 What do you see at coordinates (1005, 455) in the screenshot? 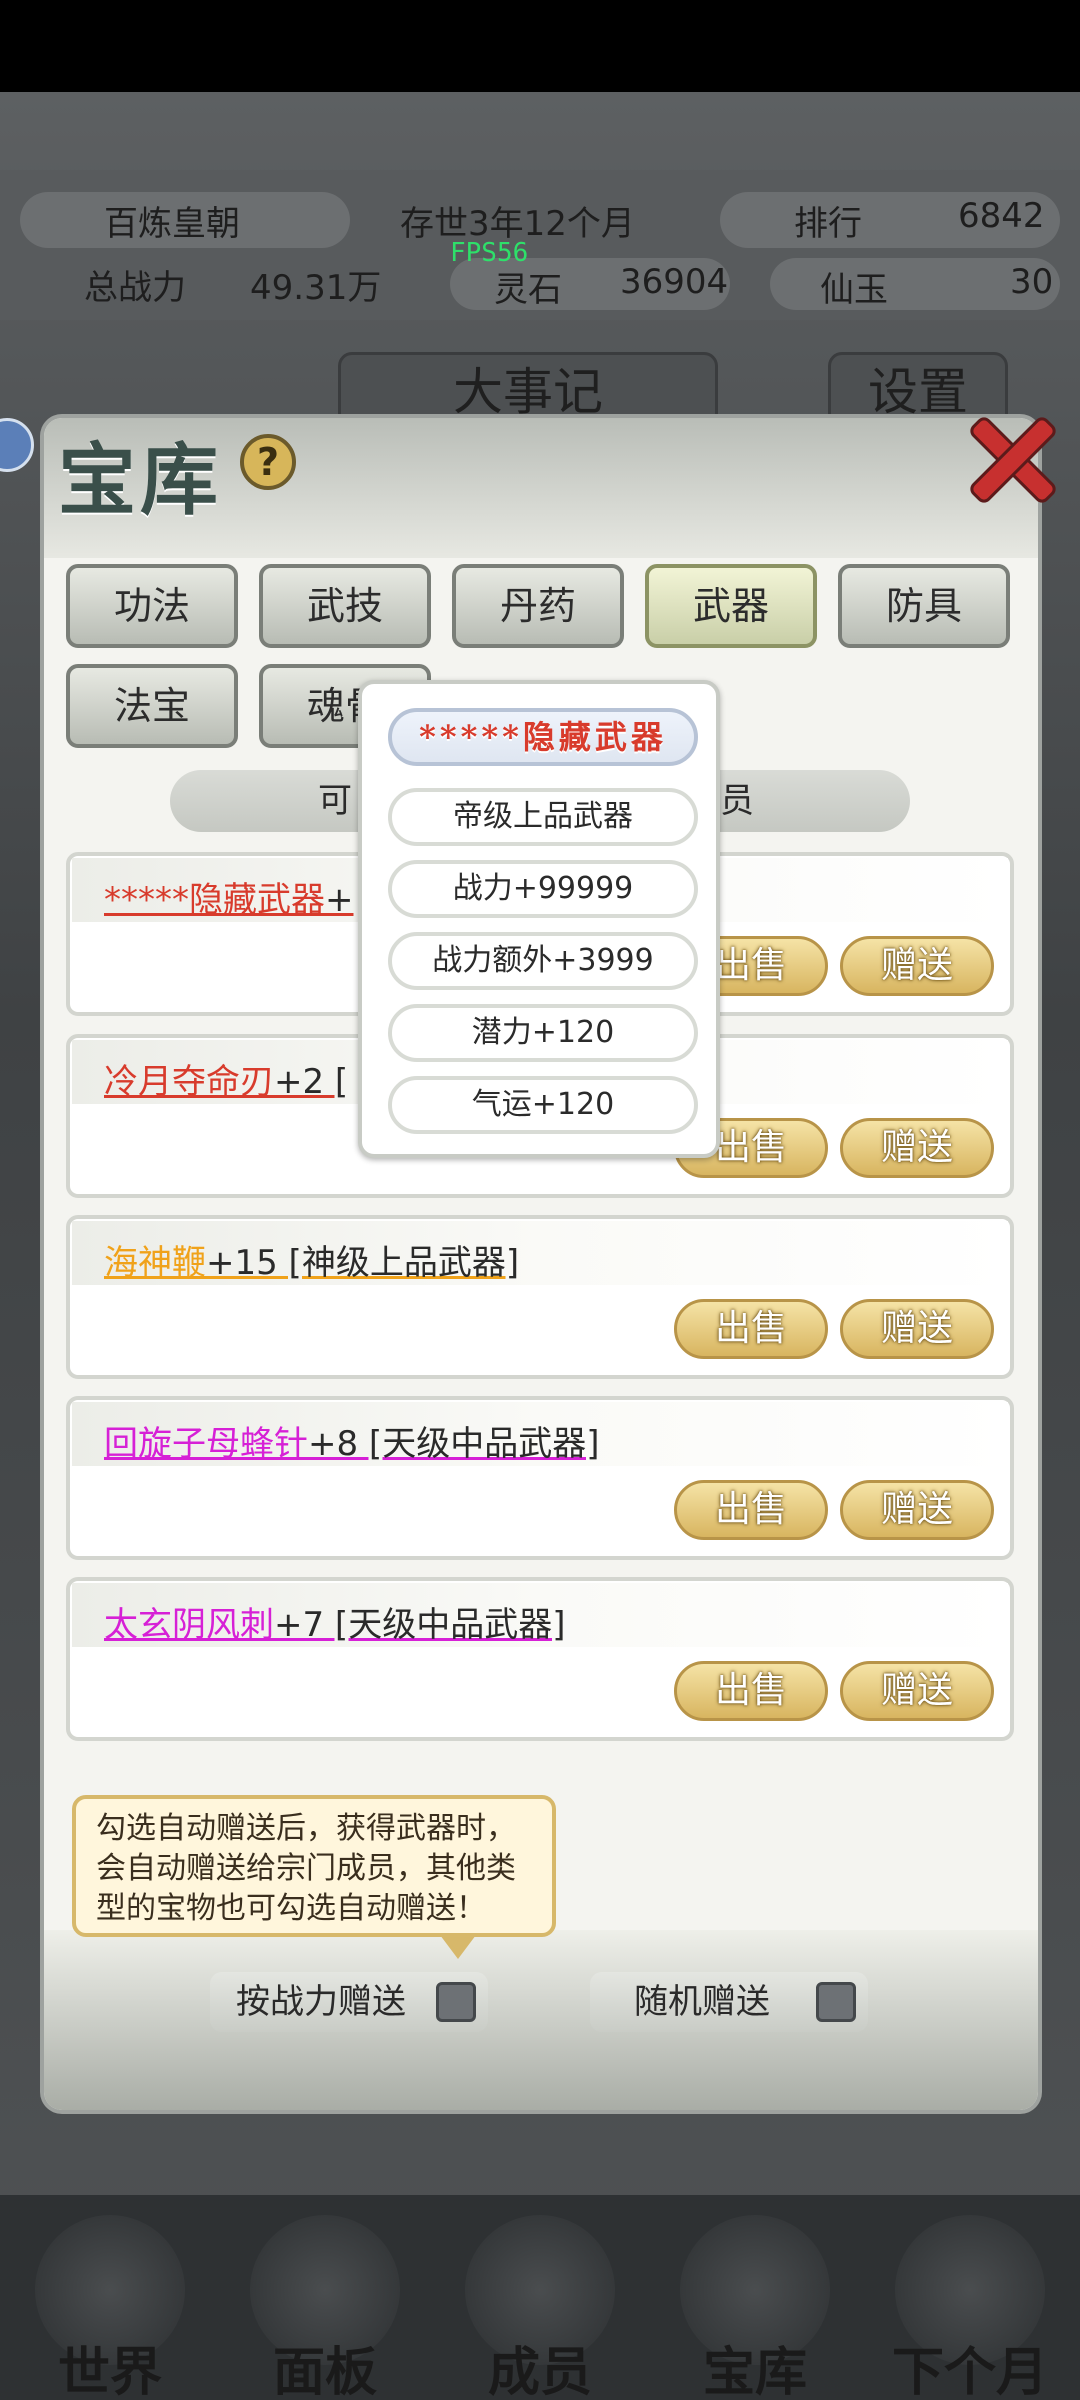
I see `close-icon` at bounding box center [1005, 455].